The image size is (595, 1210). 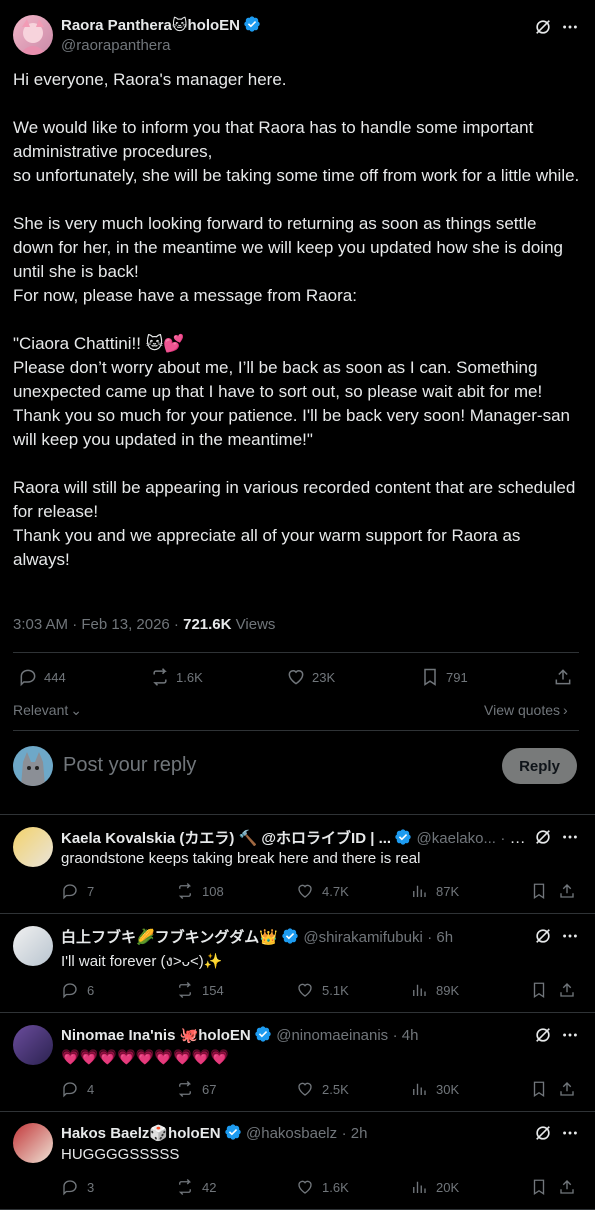 What do you see at coordinates (33, 766) in the screenshot?
I see `user-avatar` at bounding box center [33, 766].